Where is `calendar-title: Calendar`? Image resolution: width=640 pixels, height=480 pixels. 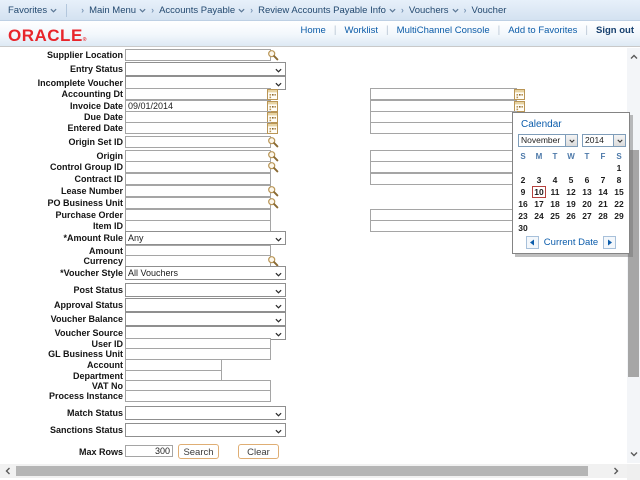
calendar-title: Calendar is located at coordinates (541, 124).